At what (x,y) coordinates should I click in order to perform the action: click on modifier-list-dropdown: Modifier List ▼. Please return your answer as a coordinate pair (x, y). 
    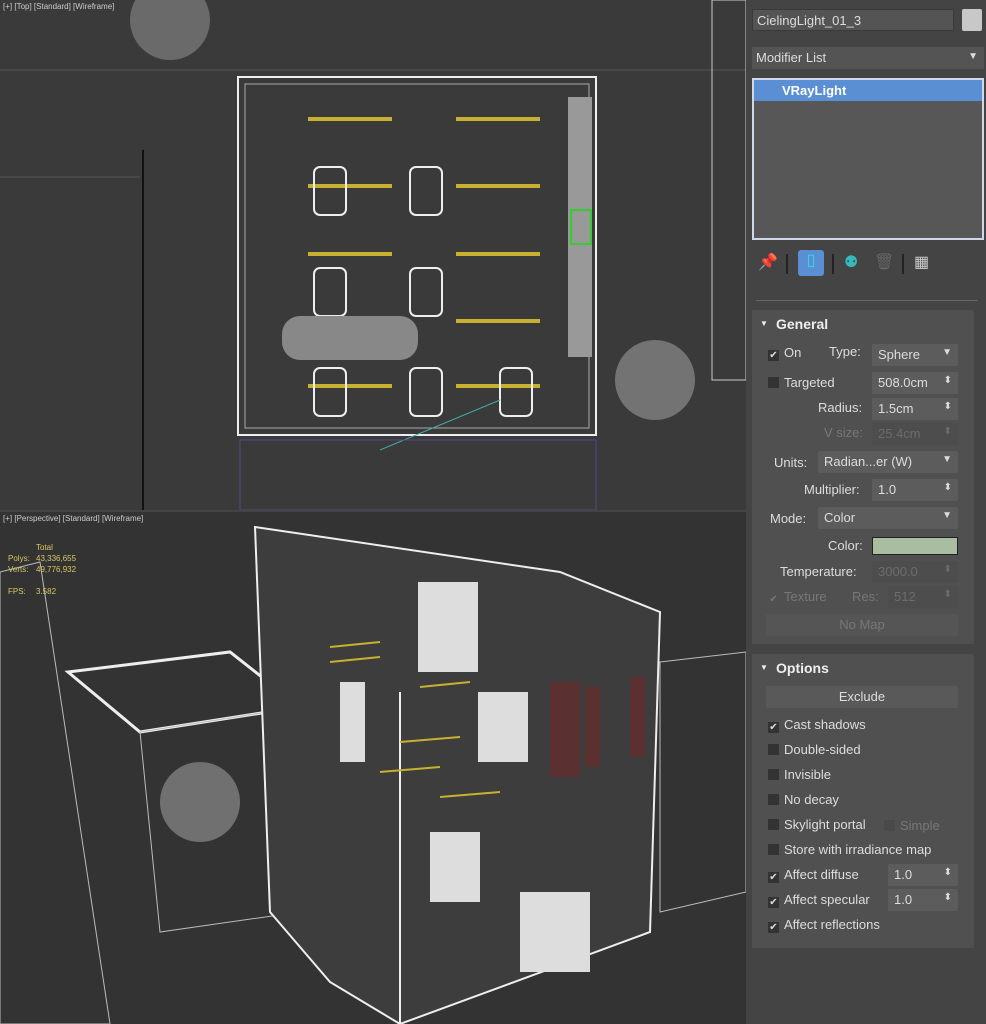
    Looking at the image, I should click on (868, 58).